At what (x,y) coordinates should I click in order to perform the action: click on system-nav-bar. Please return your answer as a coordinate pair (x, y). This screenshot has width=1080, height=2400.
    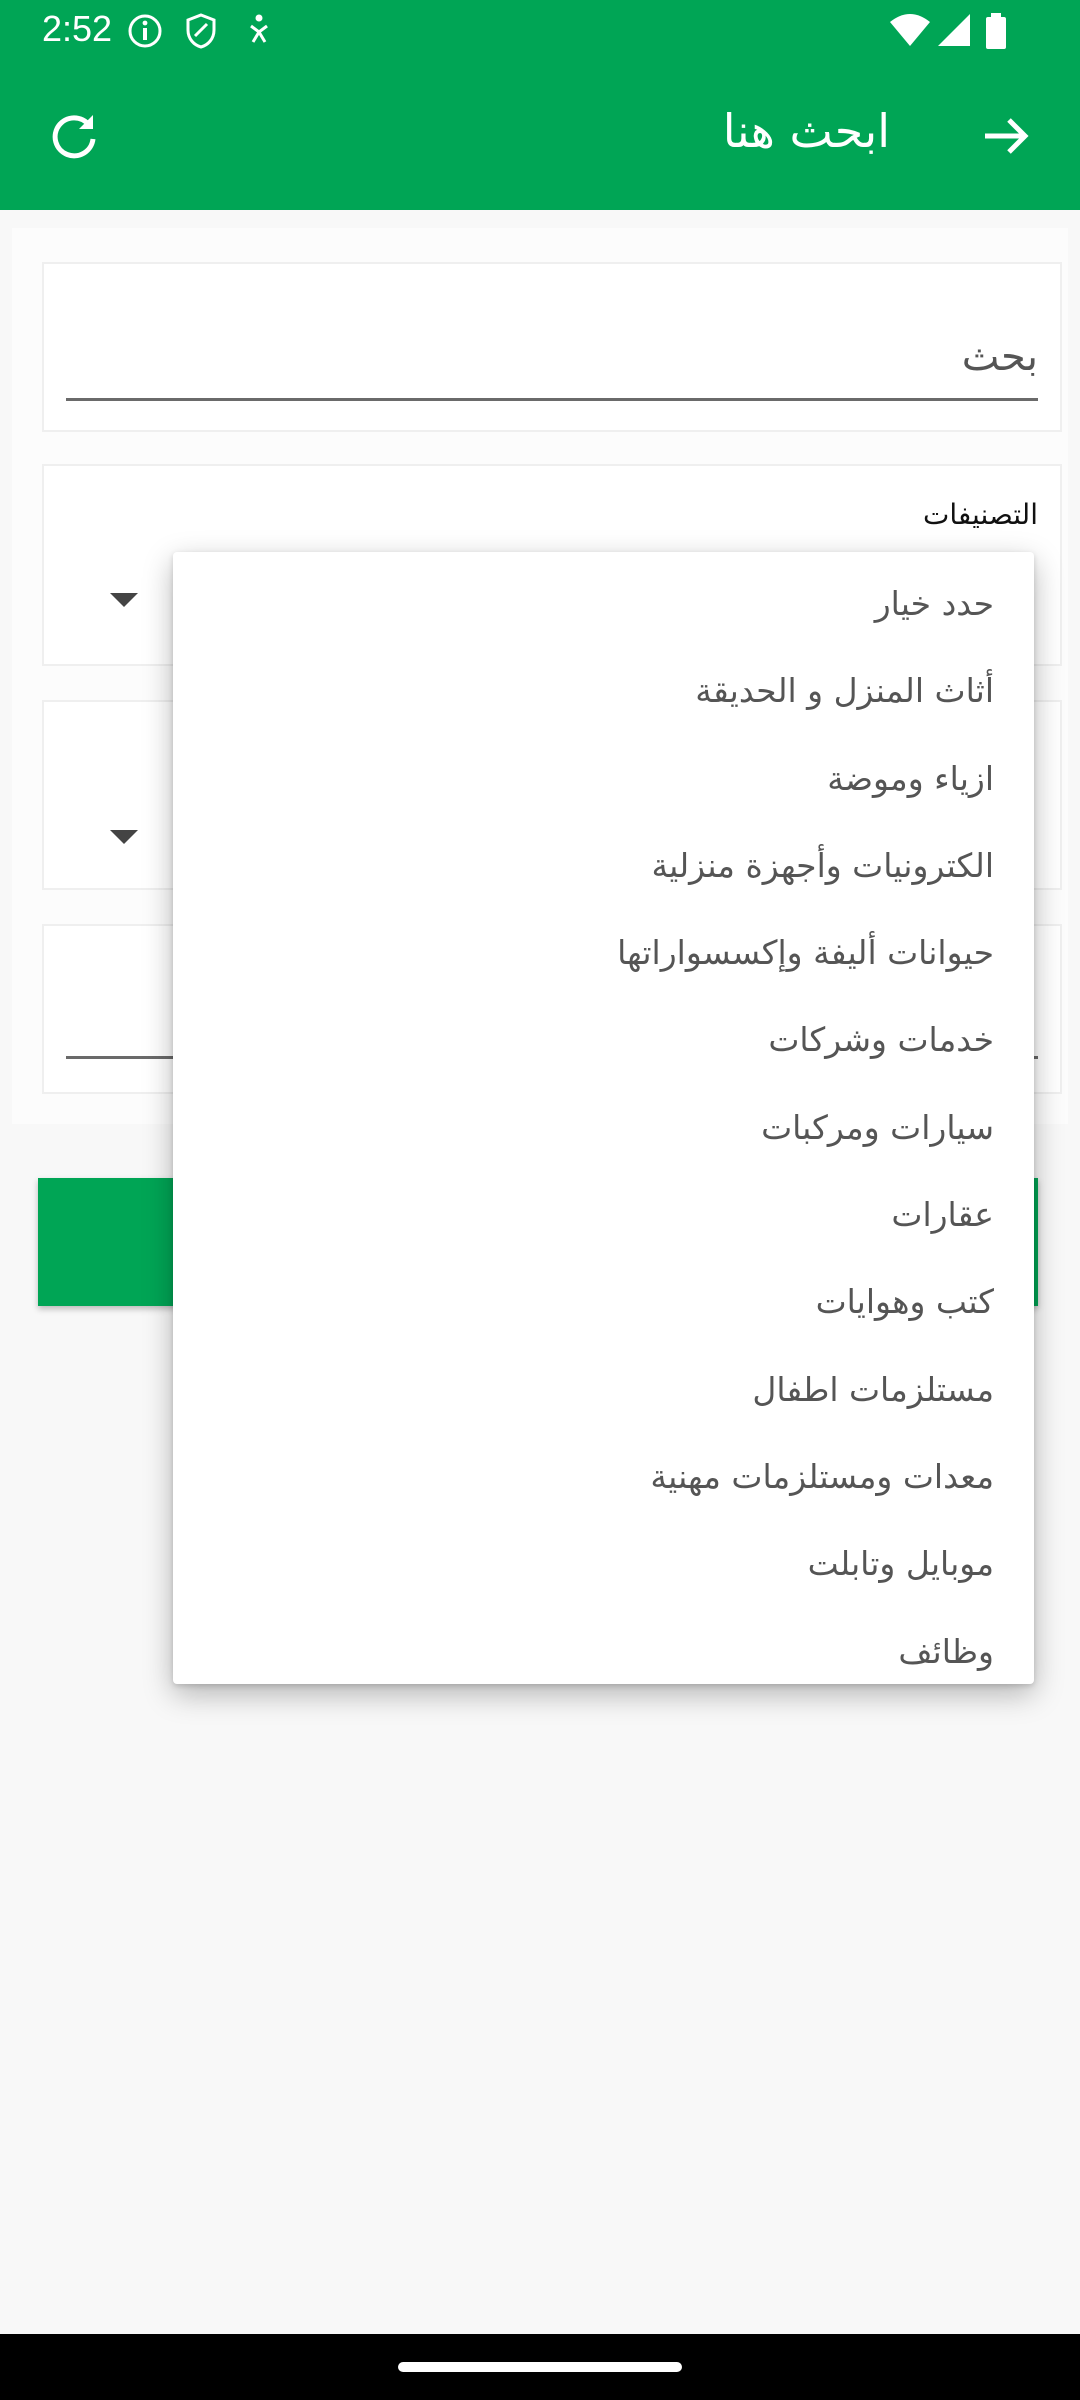
    Looking at the image, I should click on (540, 2367).